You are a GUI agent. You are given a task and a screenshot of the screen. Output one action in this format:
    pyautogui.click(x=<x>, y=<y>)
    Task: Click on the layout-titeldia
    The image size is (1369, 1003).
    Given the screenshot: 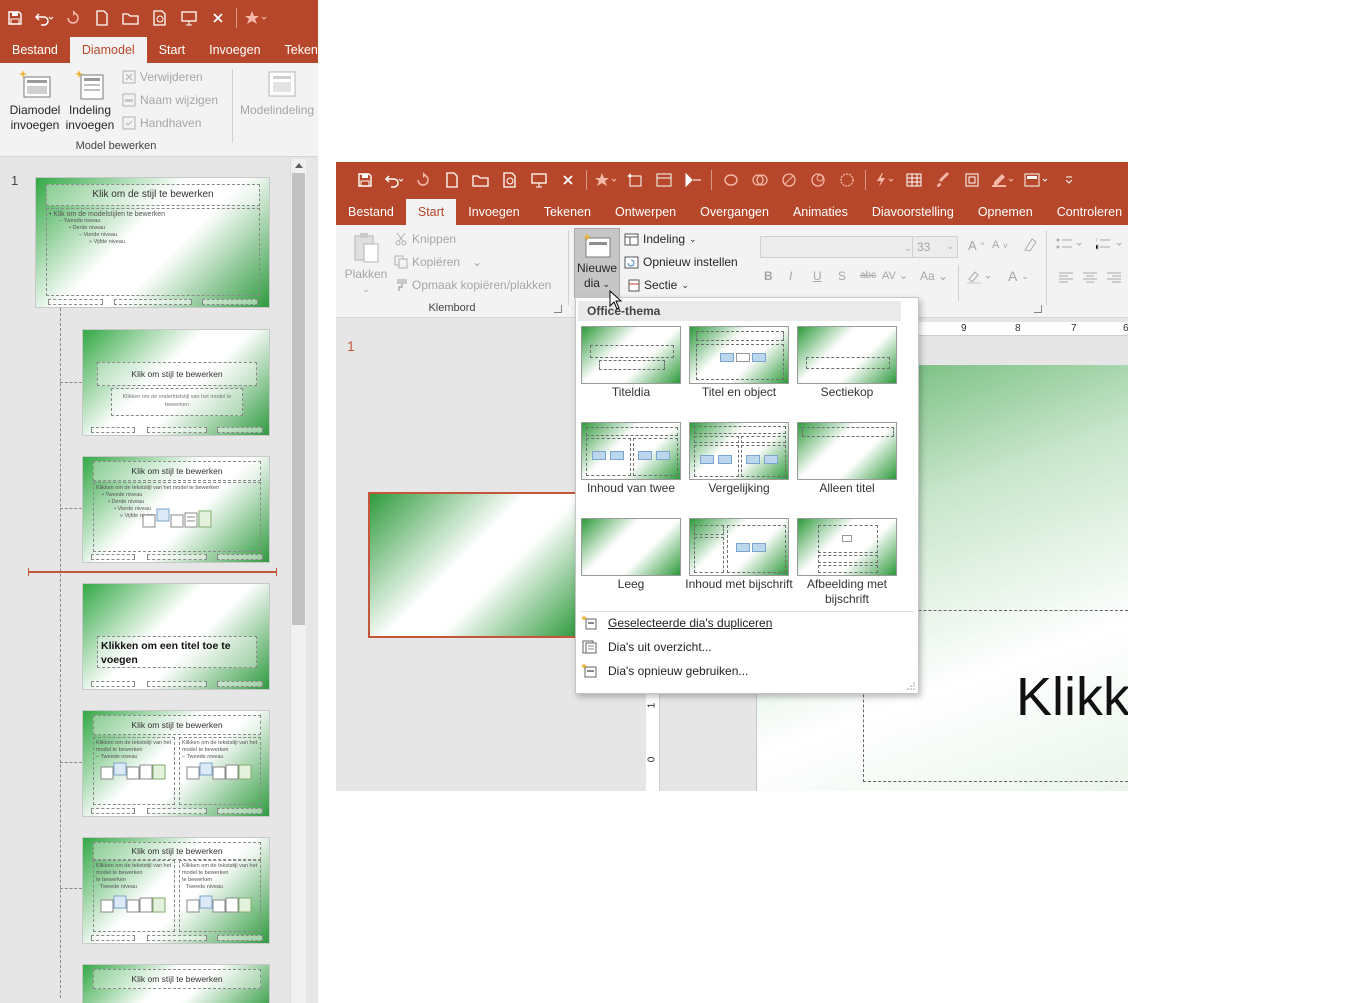 What is the action you would take?
    pyautogui.click(x=631, y=355)
    